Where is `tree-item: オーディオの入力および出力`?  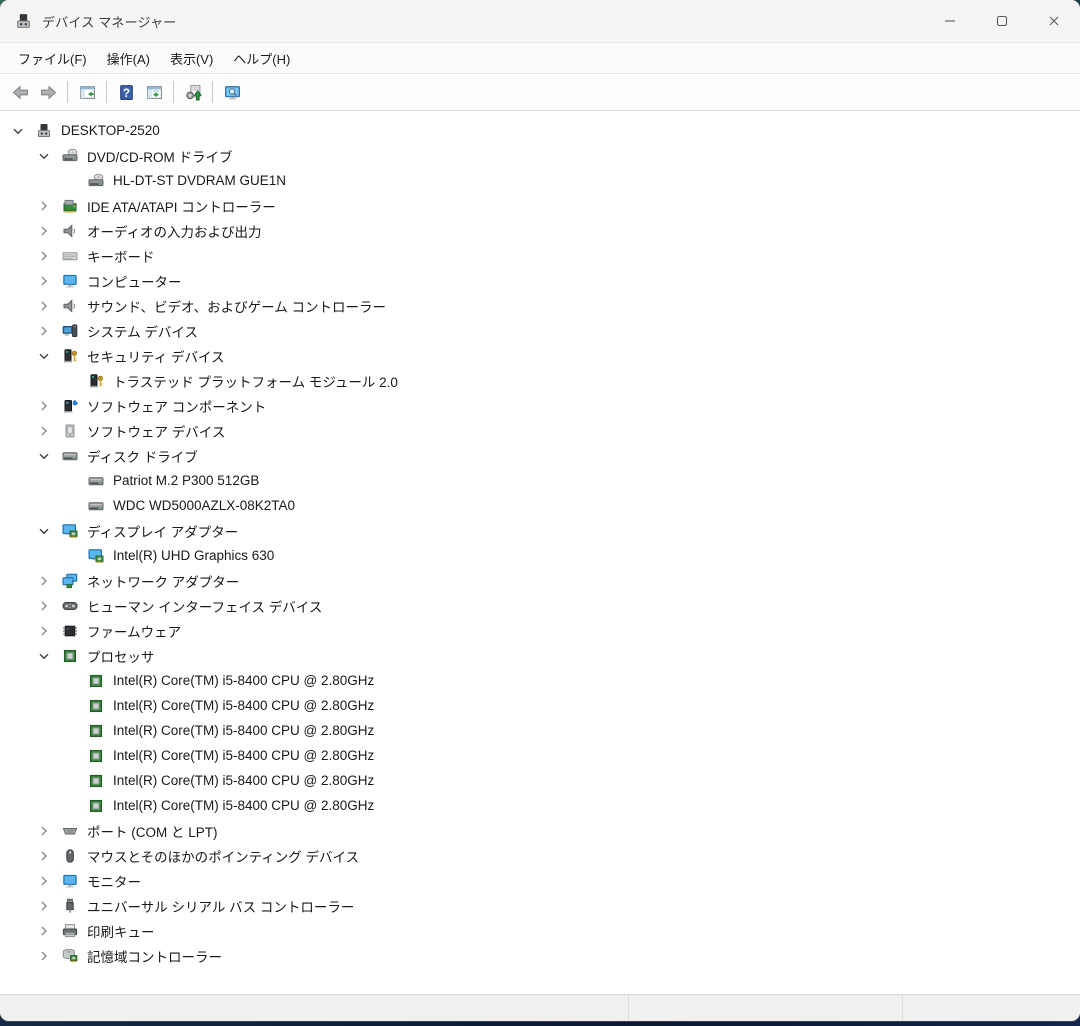 tree-item: オーディオの入力および出力 is located at coordinates (540, 230).